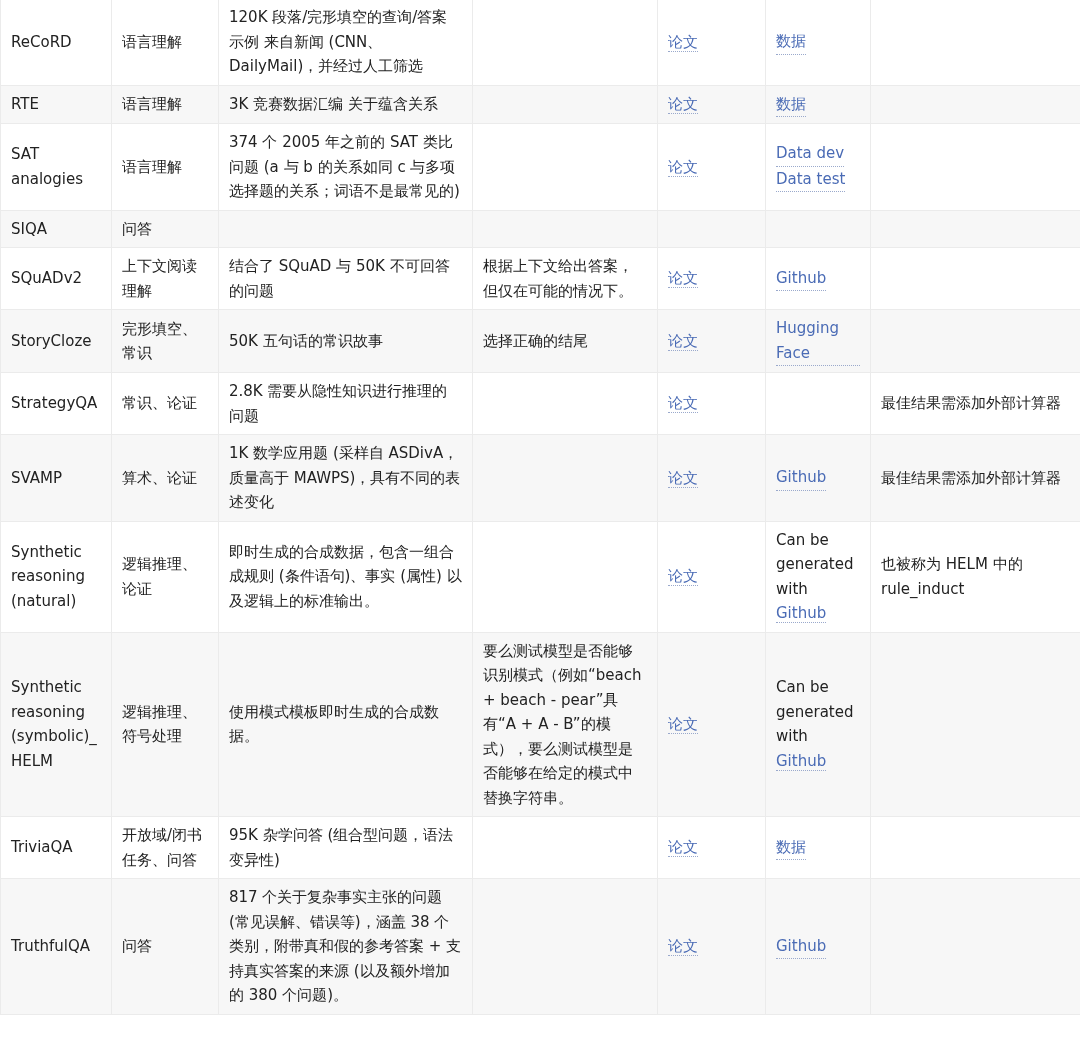 The width and height of the screenshot is (1080, 1043). Describe the element at coordinates (345, 946) in the screenshot. I see `dataset-description: 817 个关于复杂事实主张的问题 (常见误解、错误等)，涵盖 38 个类别，附带真和假的参考答案 + 支持真实答案的来源 (以及额外增加的 380 个问题)。` at that location.